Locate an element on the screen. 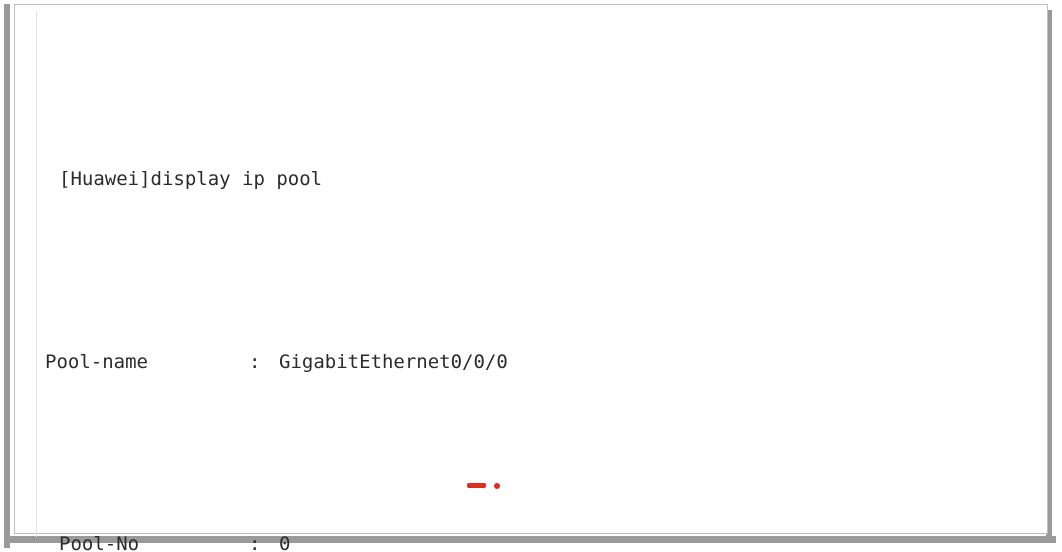  pool-no-label: Pool-No is located at coordinates (99, 542).